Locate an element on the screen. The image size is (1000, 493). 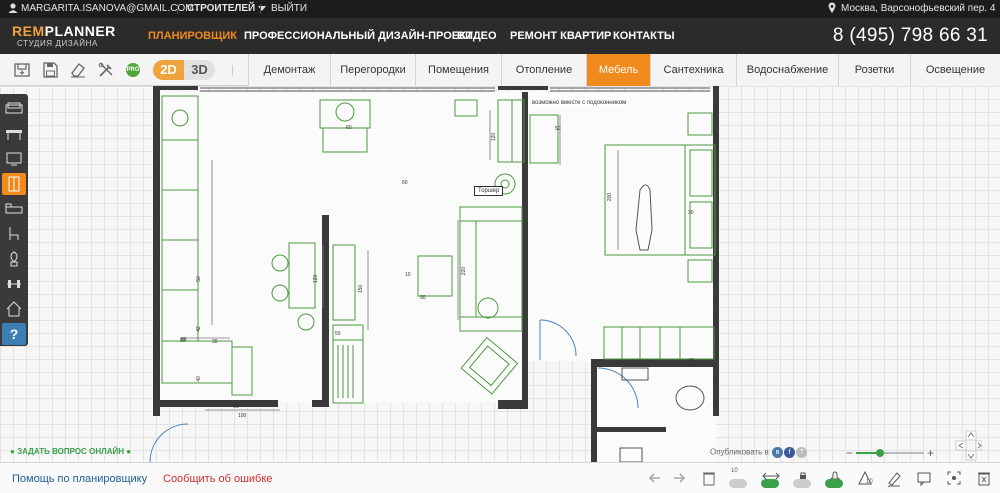
wall-bathroom-top is located at coordinates (657, 363).